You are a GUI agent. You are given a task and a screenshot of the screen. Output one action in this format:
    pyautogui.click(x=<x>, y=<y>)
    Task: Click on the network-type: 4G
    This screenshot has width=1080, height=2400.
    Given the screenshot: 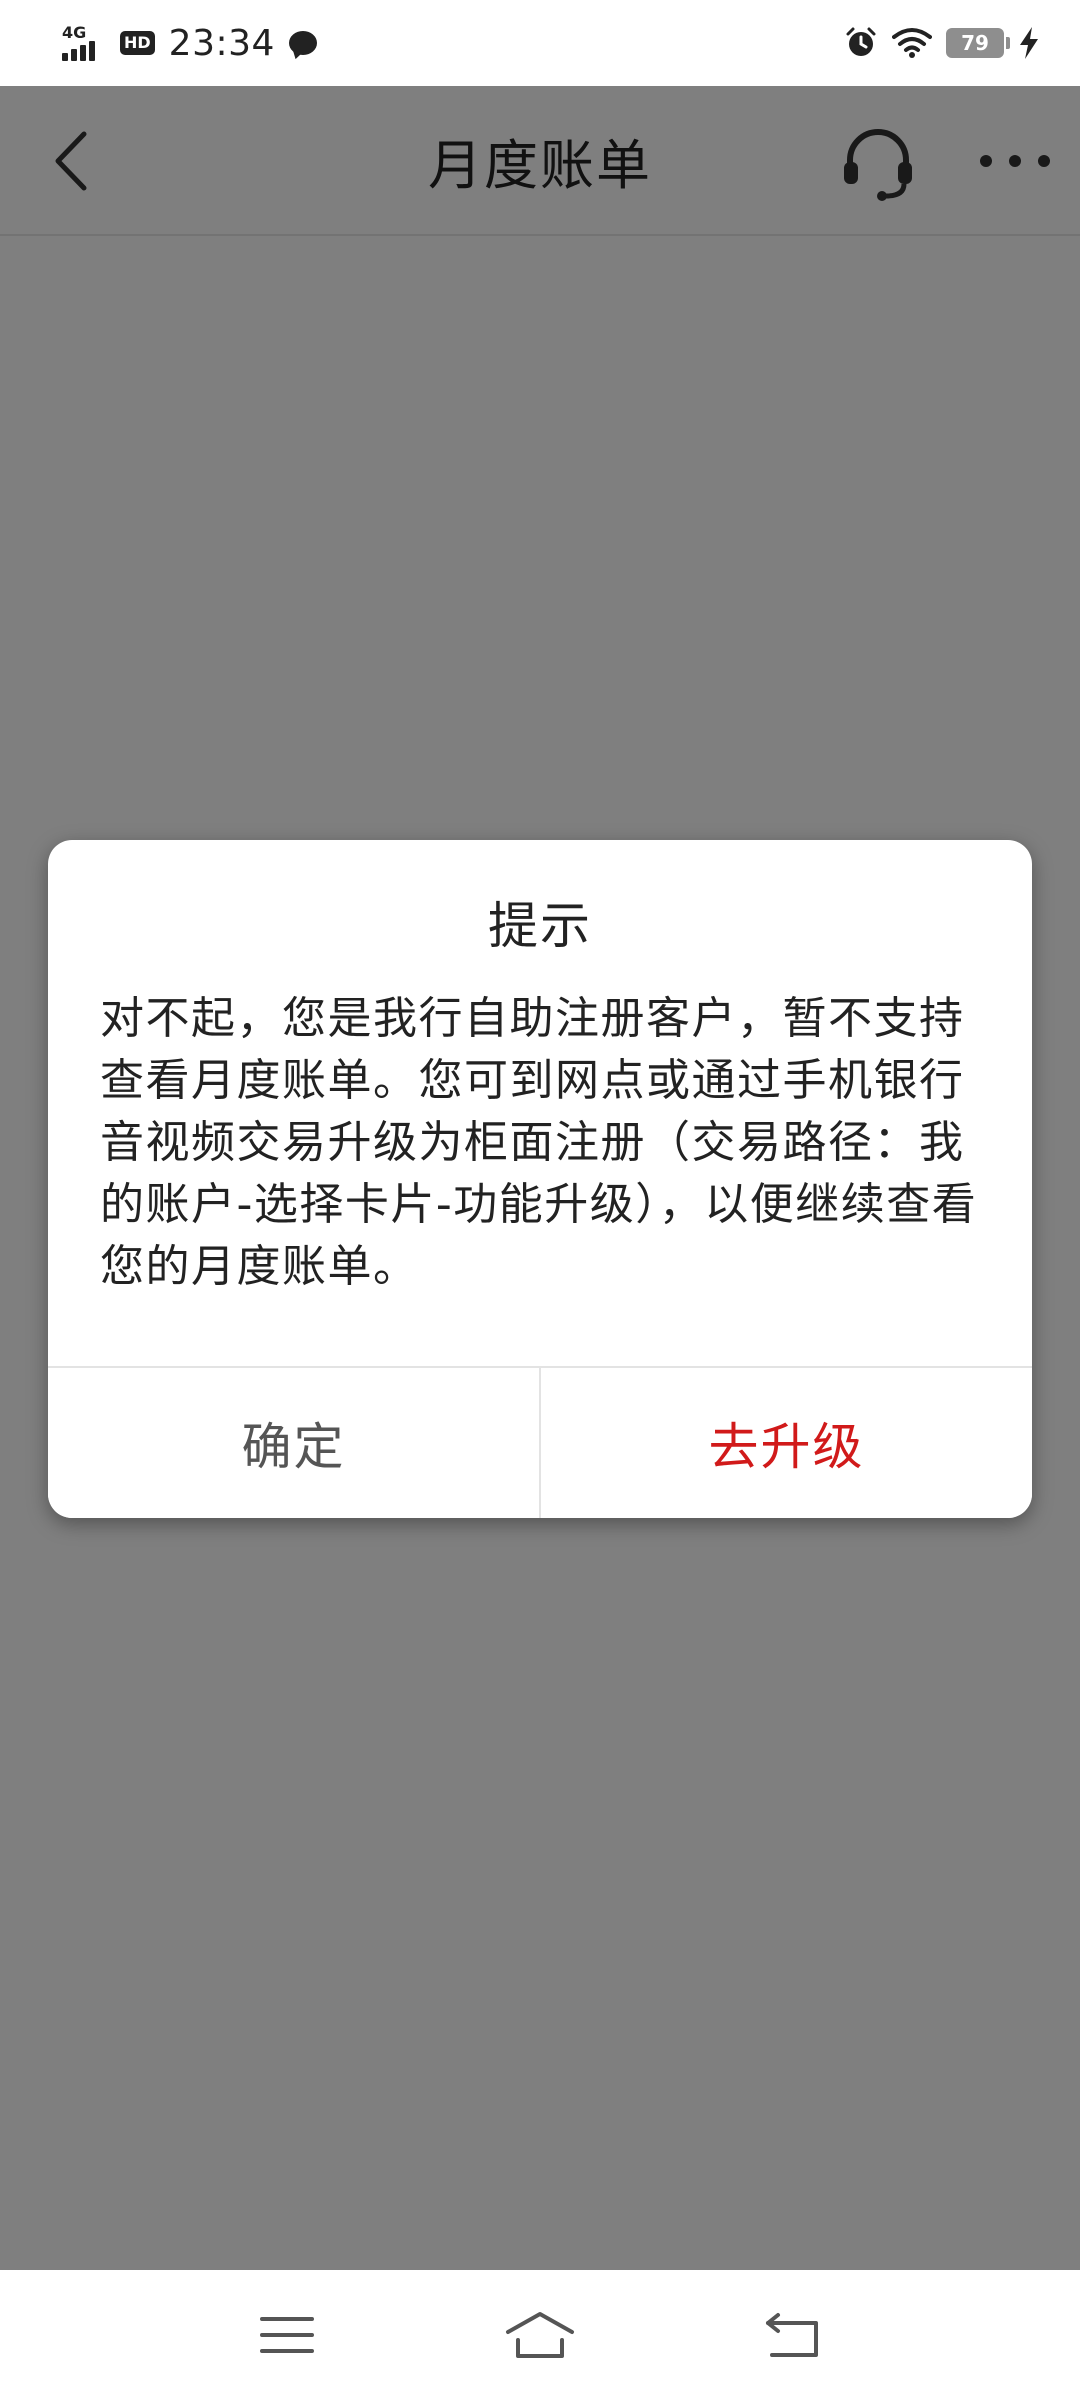 What is the action you would take?
    pyautogui.click(x=74, y=32)
    